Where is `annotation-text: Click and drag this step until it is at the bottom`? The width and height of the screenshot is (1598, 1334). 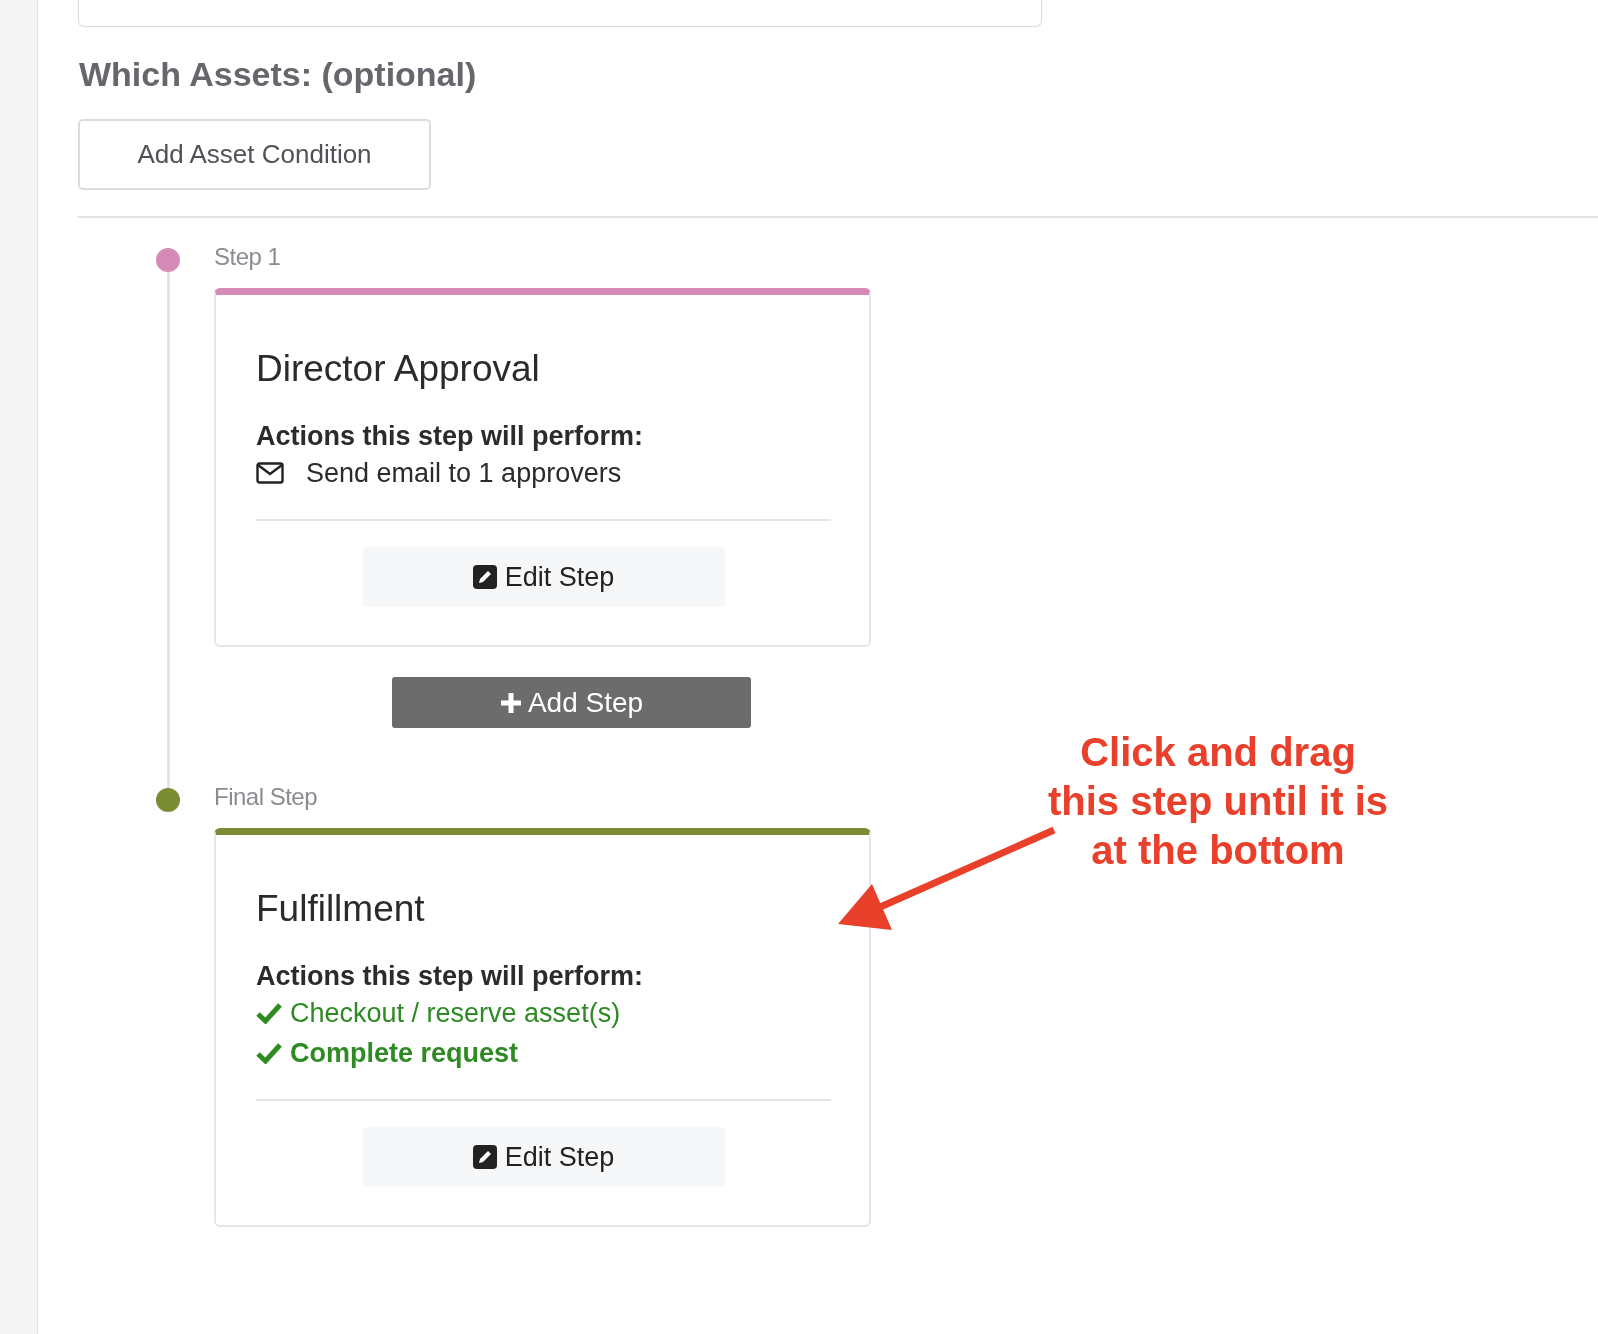
annotation-text: Click and drag this step until it is at the bottom is located at coordinates (1218, 801).